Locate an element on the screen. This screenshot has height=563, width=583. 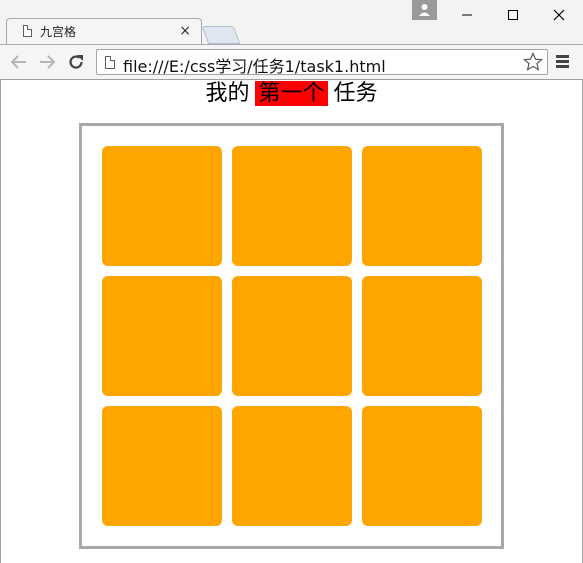
heading-highlight: 第一个 is located at coordinates (291, 93).